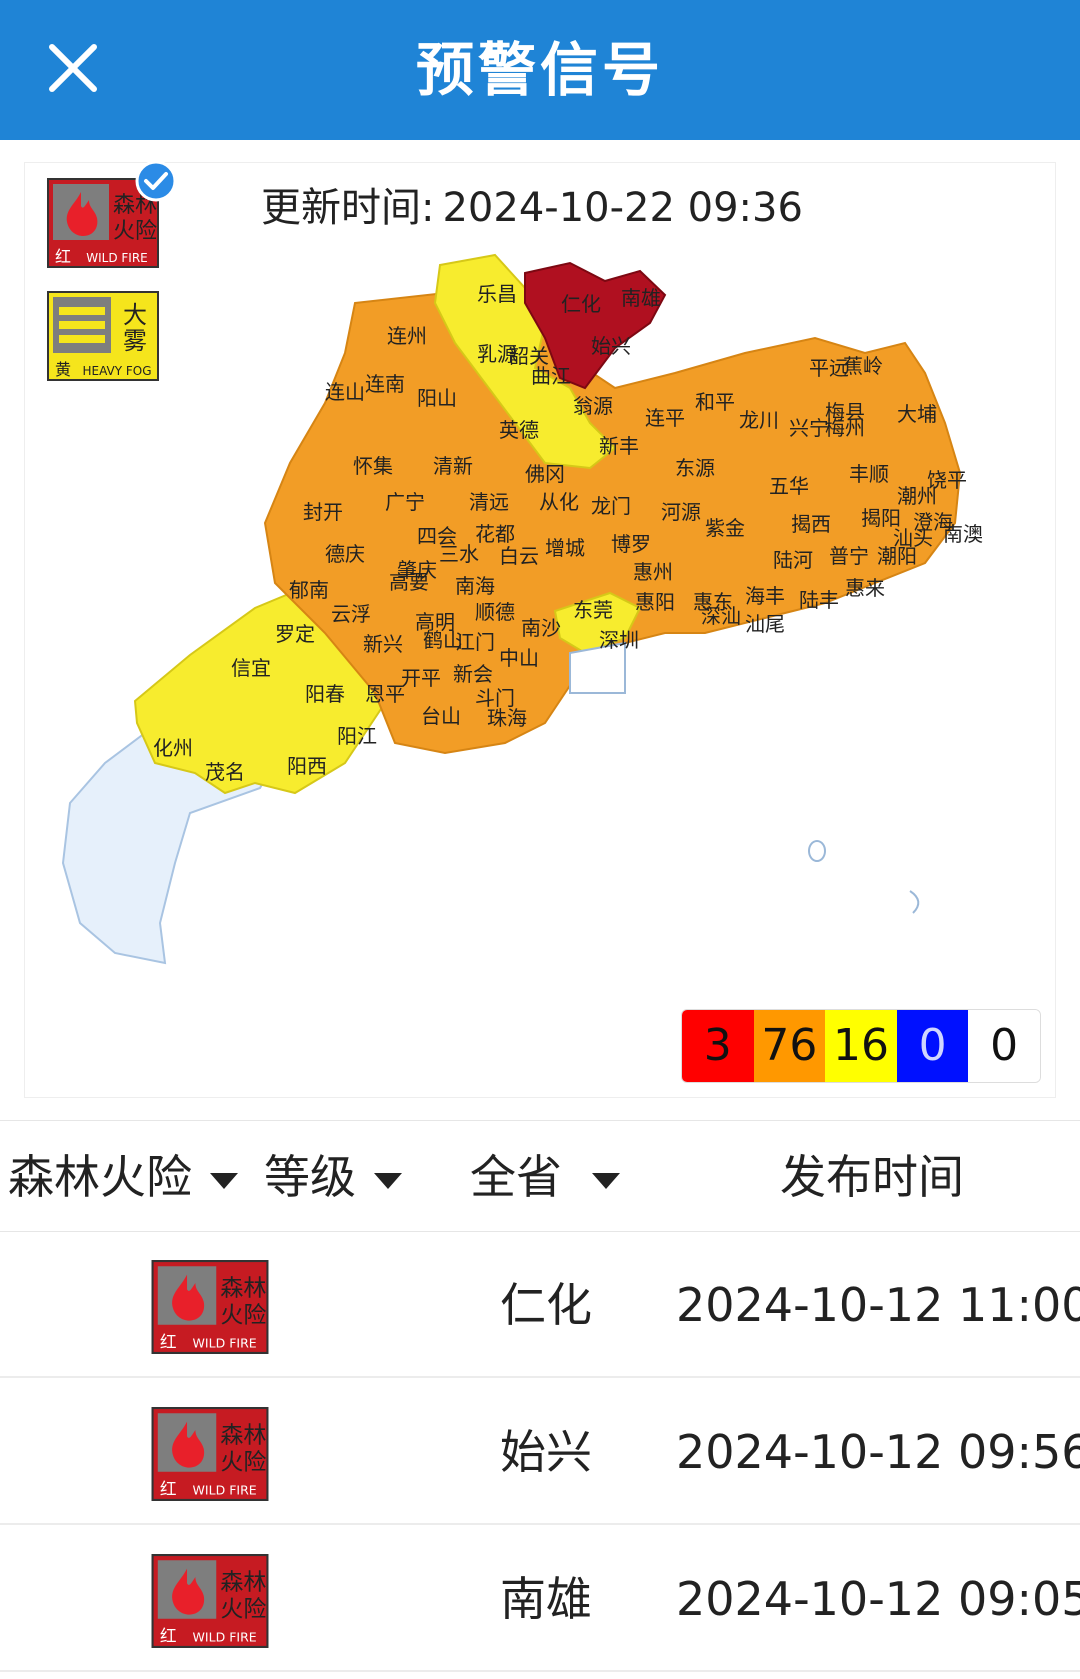  I want to click on map-label: 惠阳, so click(655, 602).